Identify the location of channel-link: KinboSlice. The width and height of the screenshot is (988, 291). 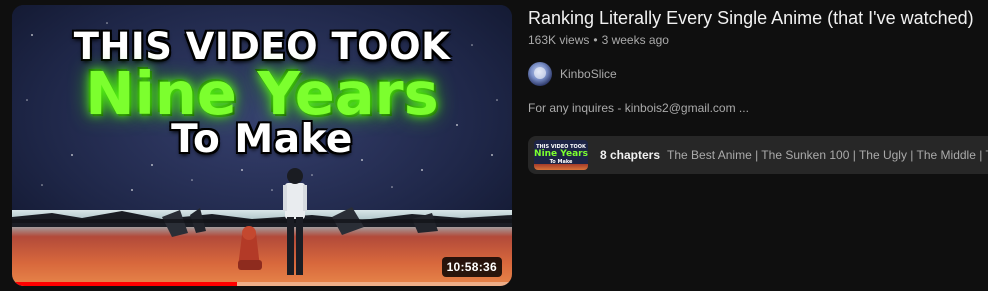
(572, 74).